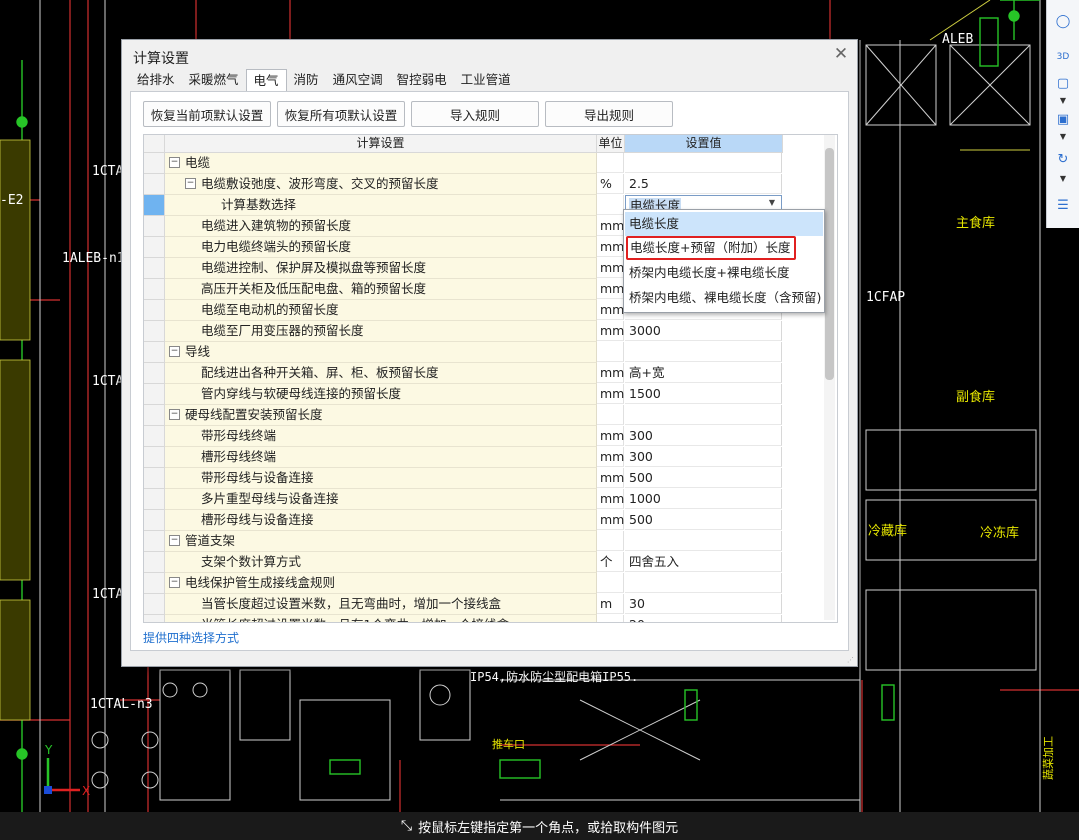 This screenshot has width=1079, height=840. Describe the element at coordinates (724, 298) in the screenshot. I see `dropdown-option-tray-bare-with-reserve: 桥架内电缆、裸电缆长度（含预留)` at that location.